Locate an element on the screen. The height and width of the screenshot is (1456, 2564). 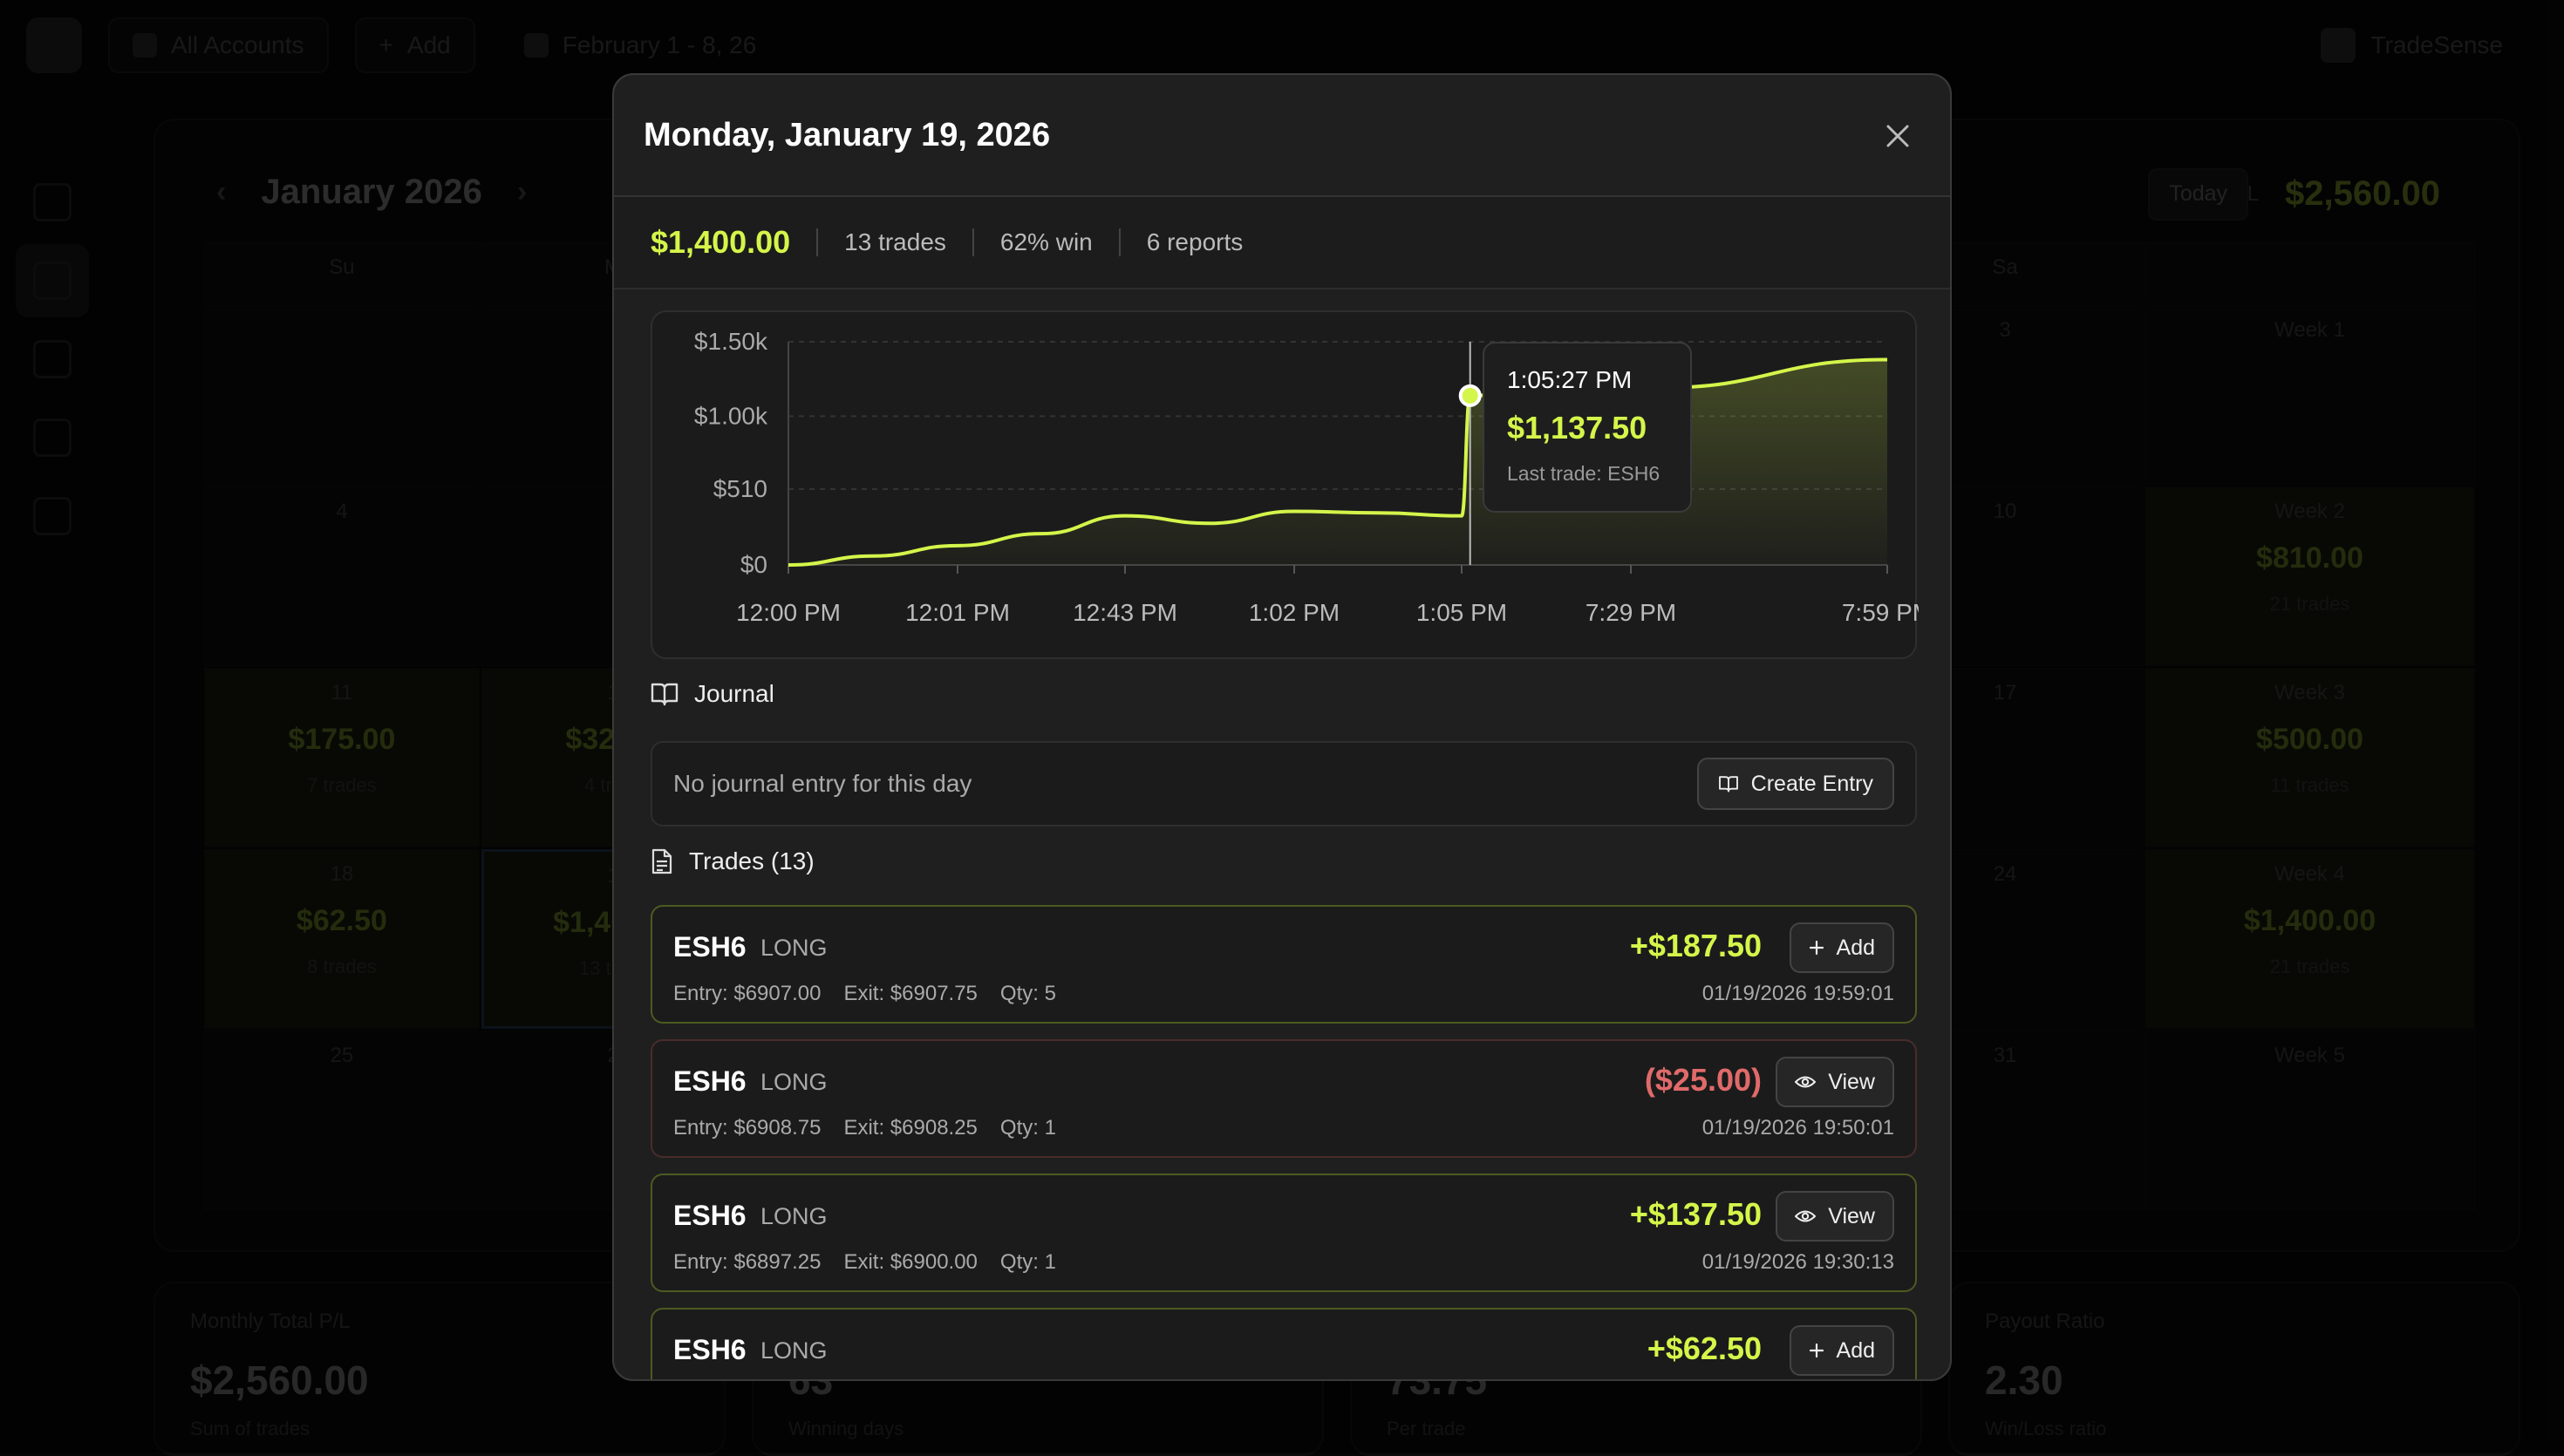
create-entry-label: Create Entry is located at coordinates (1812, 784).